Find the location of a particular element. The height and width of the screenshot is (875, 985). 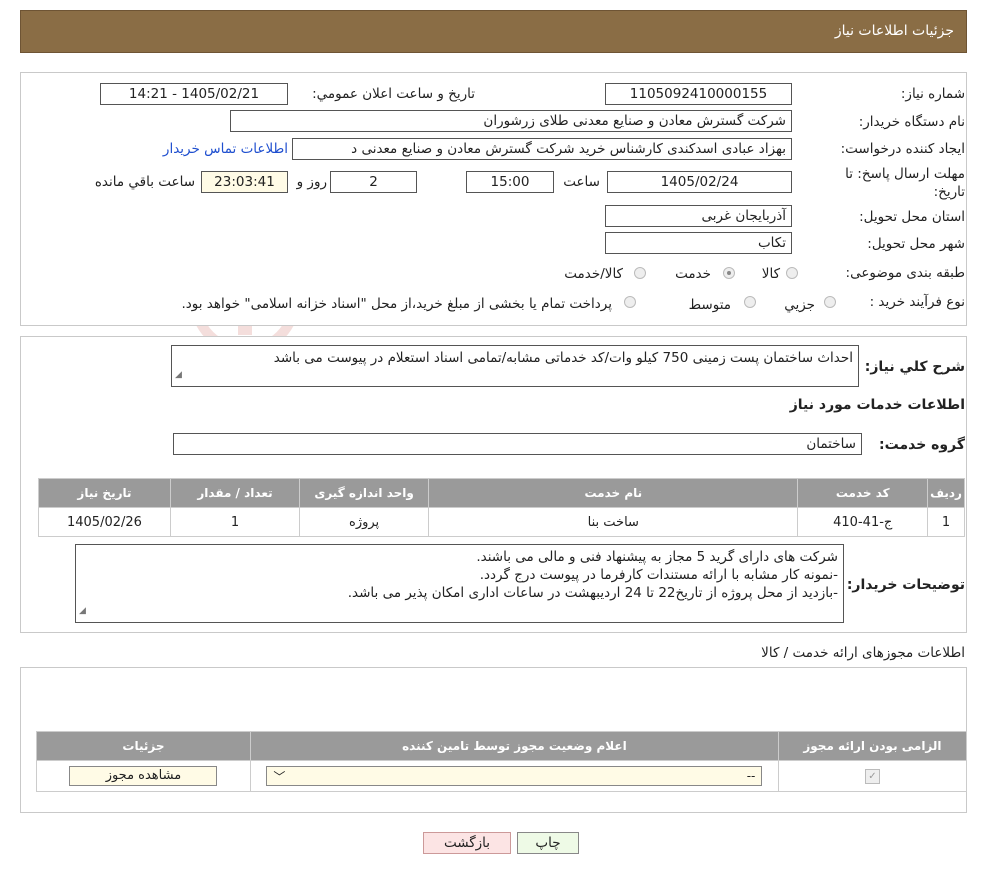

buyer-notes-label: توضیحات خریدار: is located at coordinates (905, 585).